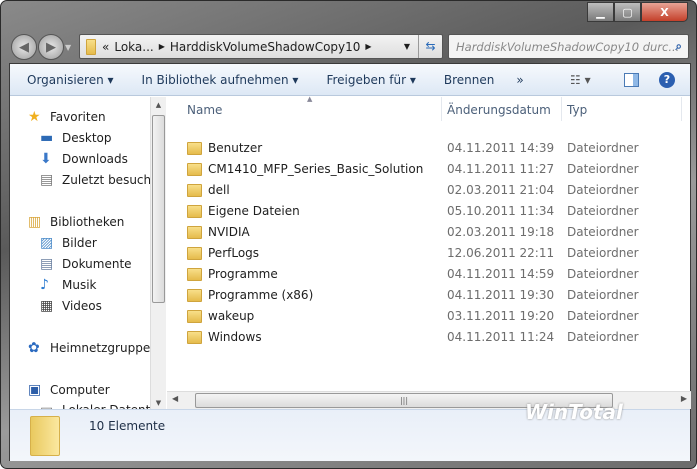 The width and height of the screenshot is (697, 469). I want to click on column-header-date: Änderungsdatum, so click(499, 110).